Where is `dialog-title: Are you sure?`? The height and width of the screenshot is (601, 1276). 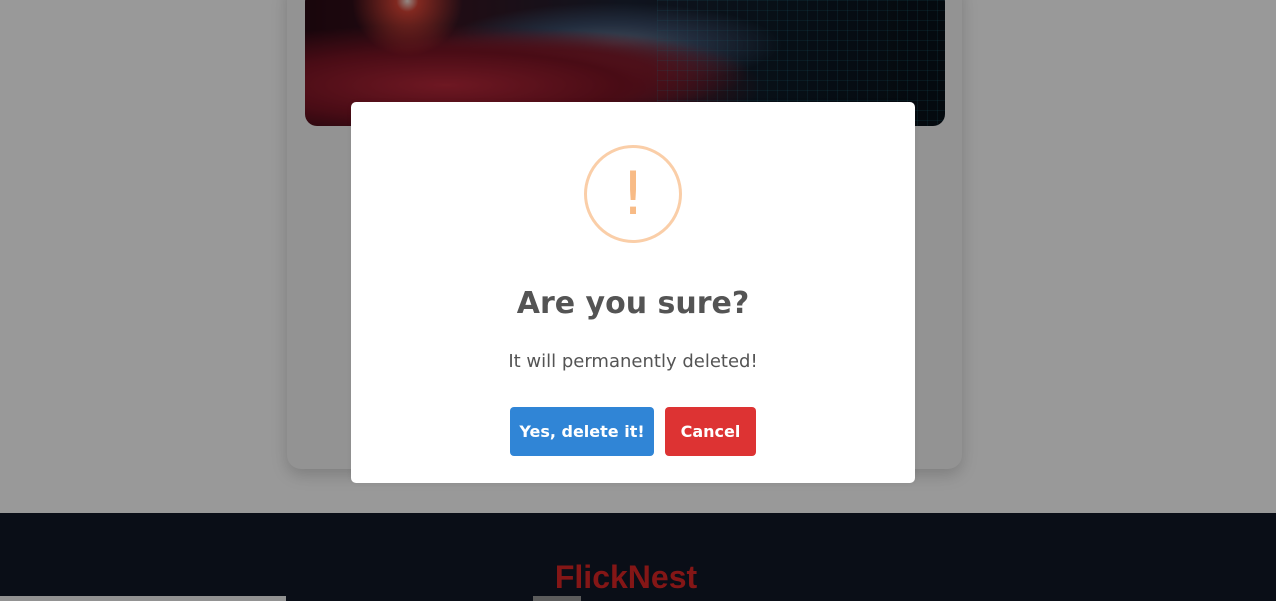
dialog-title: Are you sure? is located at coordinates (633, 303).